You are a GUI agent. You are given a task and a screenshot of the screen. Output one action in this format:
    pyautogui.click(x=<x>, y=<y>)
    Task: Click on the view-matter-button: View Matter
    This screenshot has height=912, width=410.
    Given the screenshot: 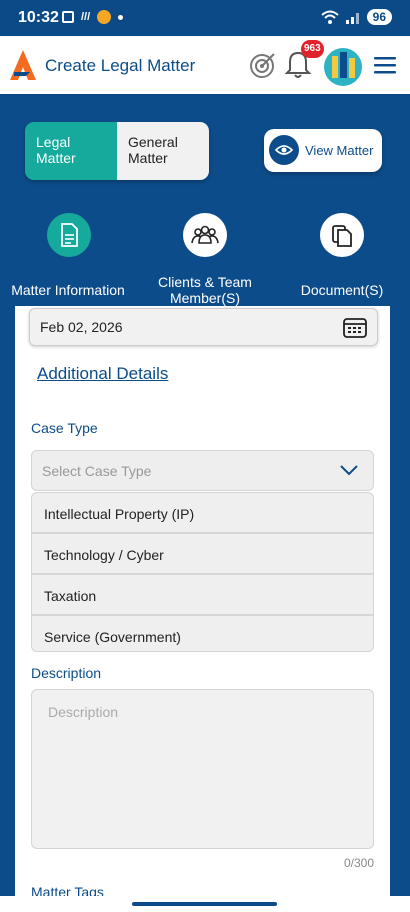 What is the action you would take?
    pyautogui.click(x=323, y=150)
    